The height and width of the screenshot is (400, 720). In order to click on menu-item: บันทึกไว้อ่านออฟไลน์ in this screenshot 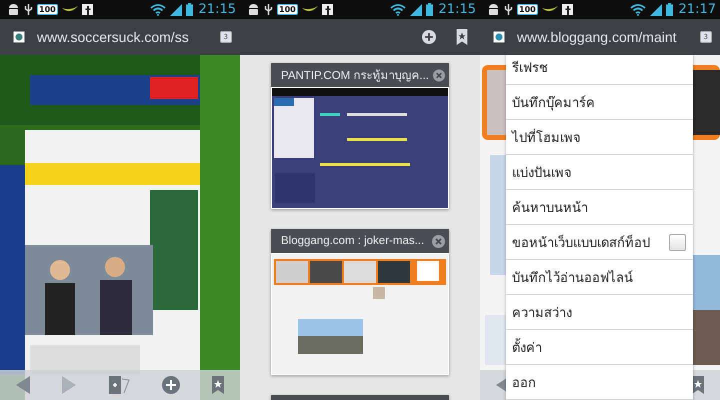, I will do `click(599, 277)`.